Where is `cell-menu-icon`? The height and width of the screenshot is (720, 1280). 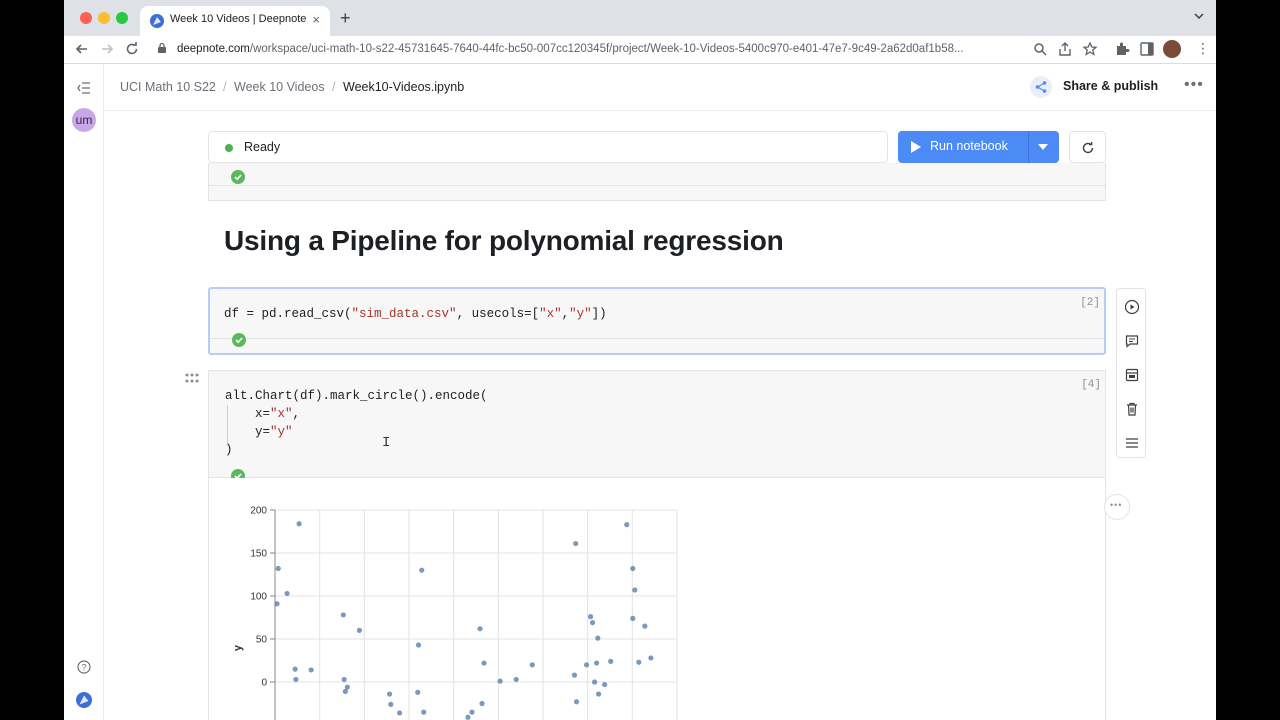
cell-menu-icon is located at coordinates (1132, 443).